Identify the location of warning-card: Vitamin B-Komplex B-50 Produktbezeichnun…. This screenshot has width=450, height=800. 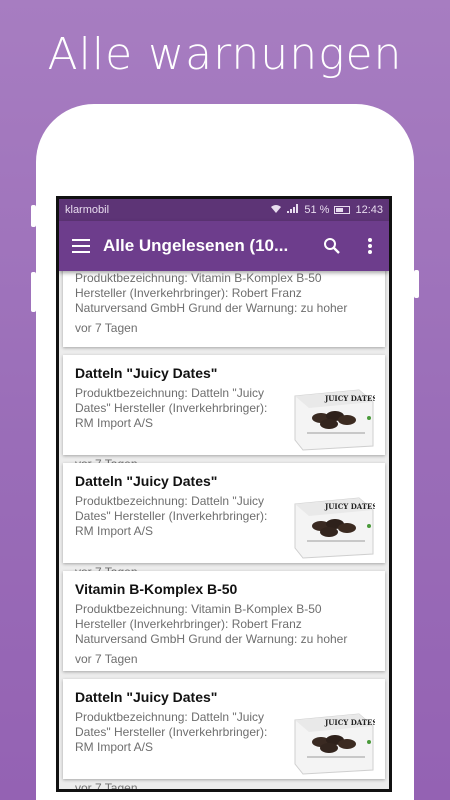
(224, 621).